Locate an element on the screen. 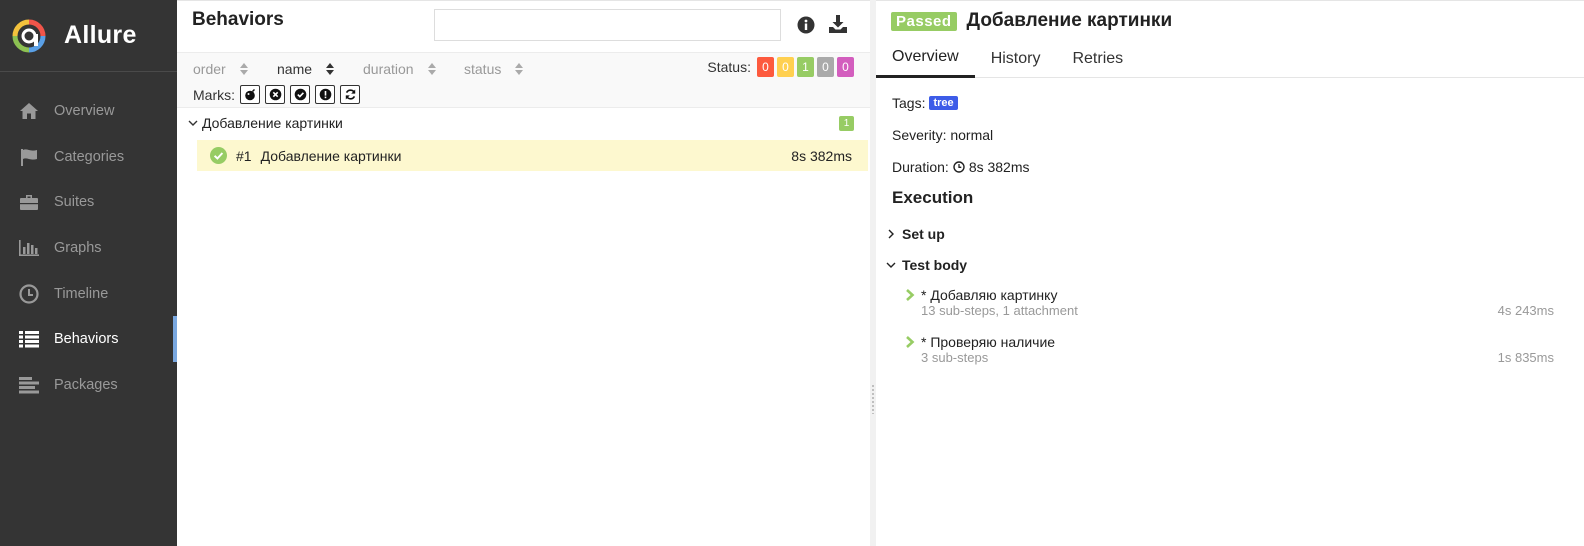  splitter-grip-icon is located at coordinates (873, 399).